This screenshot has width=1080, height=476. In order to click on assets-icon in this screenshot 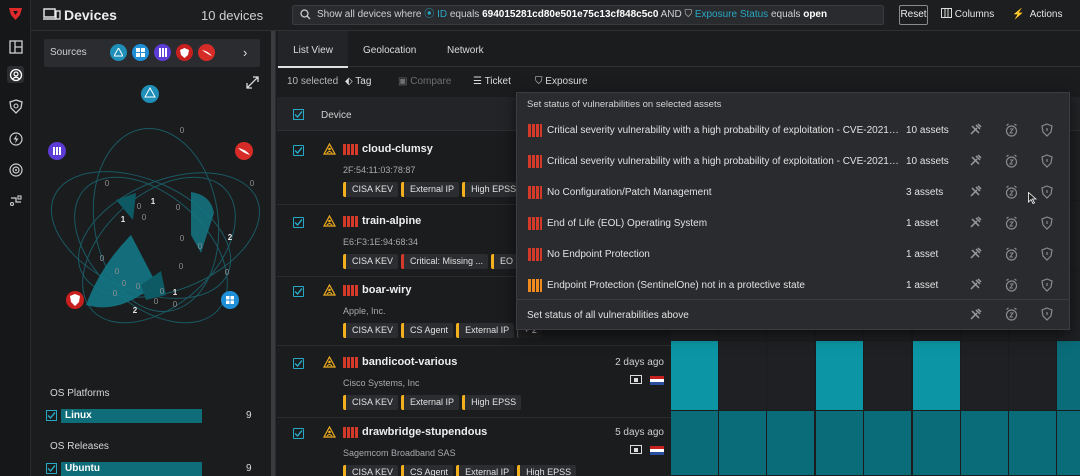, I will do `click(15, 74)`.